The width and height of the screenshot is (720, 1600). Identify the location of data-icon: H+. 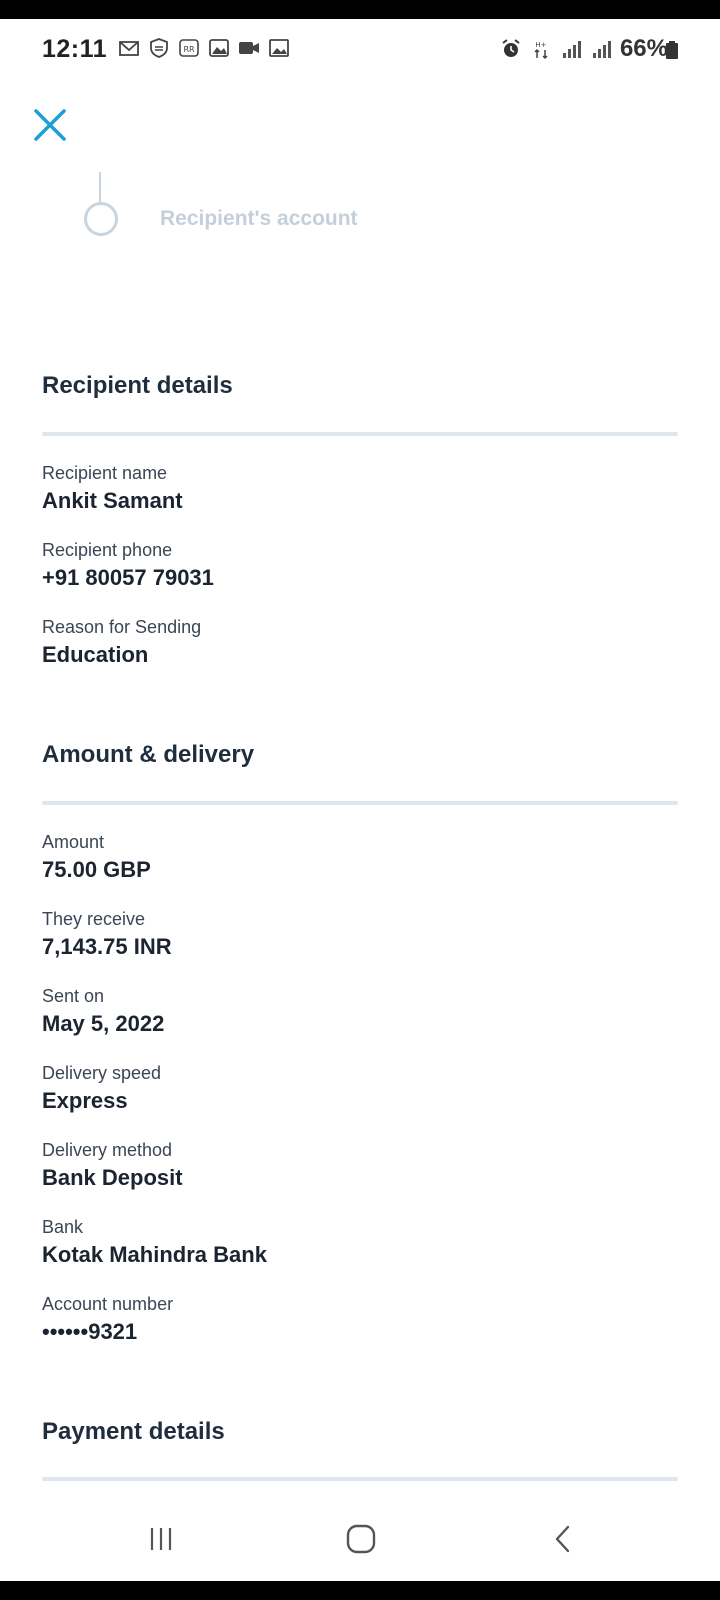
(541, 49).